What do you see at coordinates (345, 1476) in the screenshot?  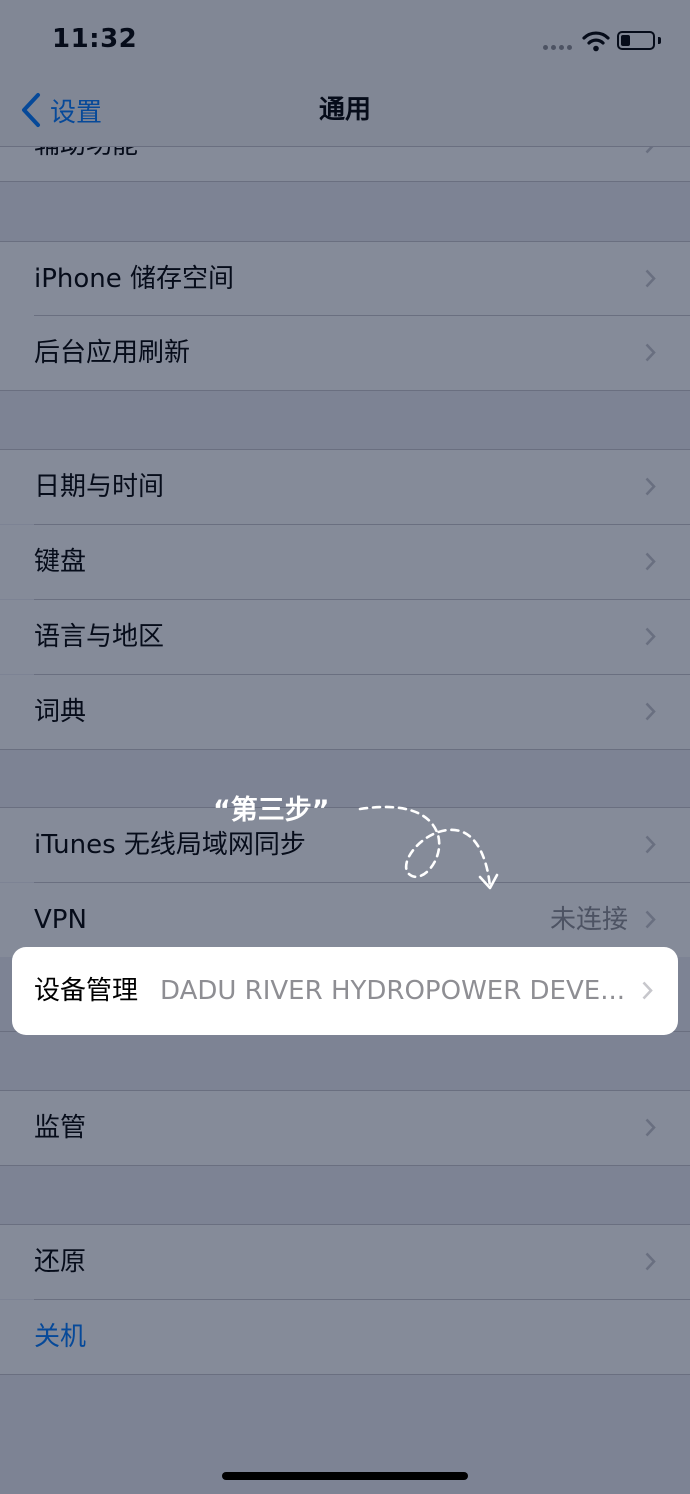 I see `home-indicator` at bounding box center [345, 1476].